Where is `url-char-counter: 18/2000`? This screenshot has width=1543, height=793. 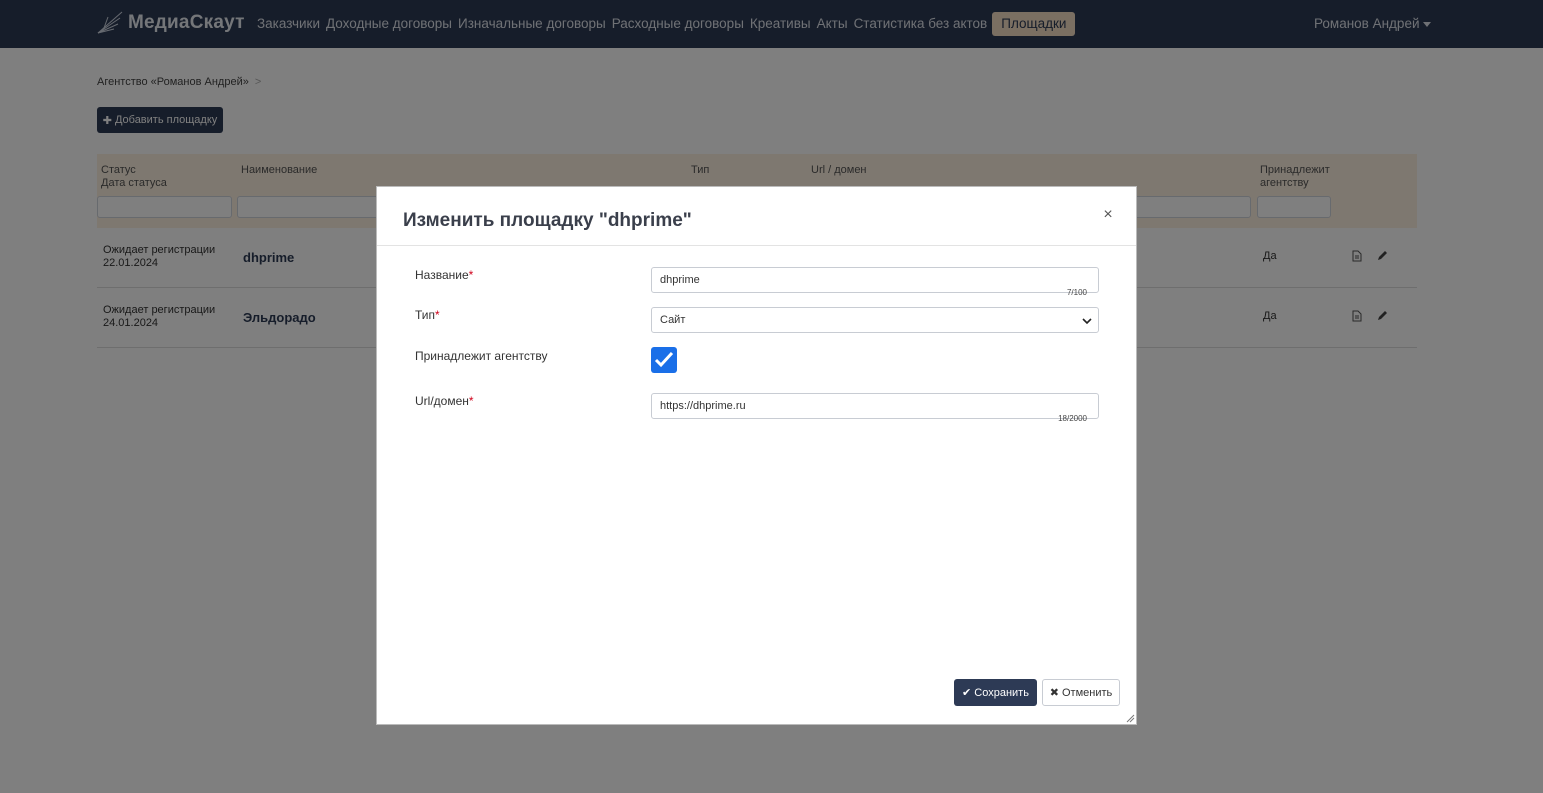 url-char-counter: 18/2000 is located at coordinates (1072, 418).